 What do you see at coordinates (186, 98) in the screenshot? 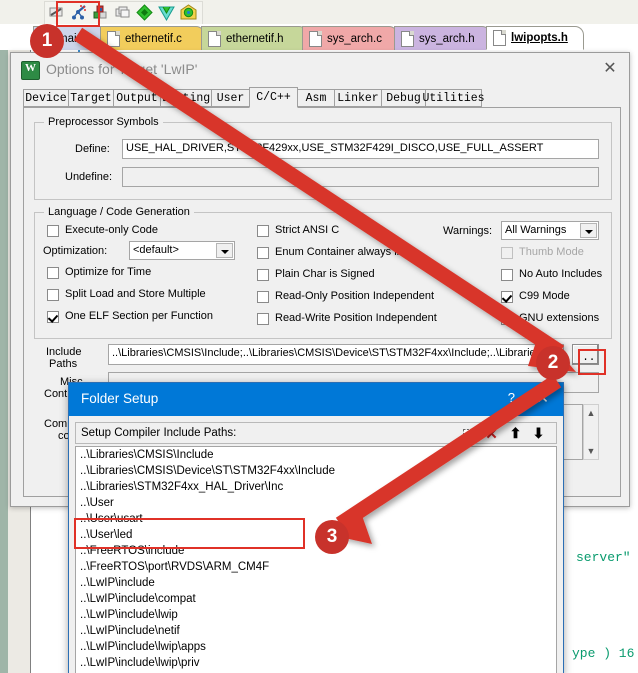
I see `options-tab-listing: Listing` at bounding box center [186, 98].